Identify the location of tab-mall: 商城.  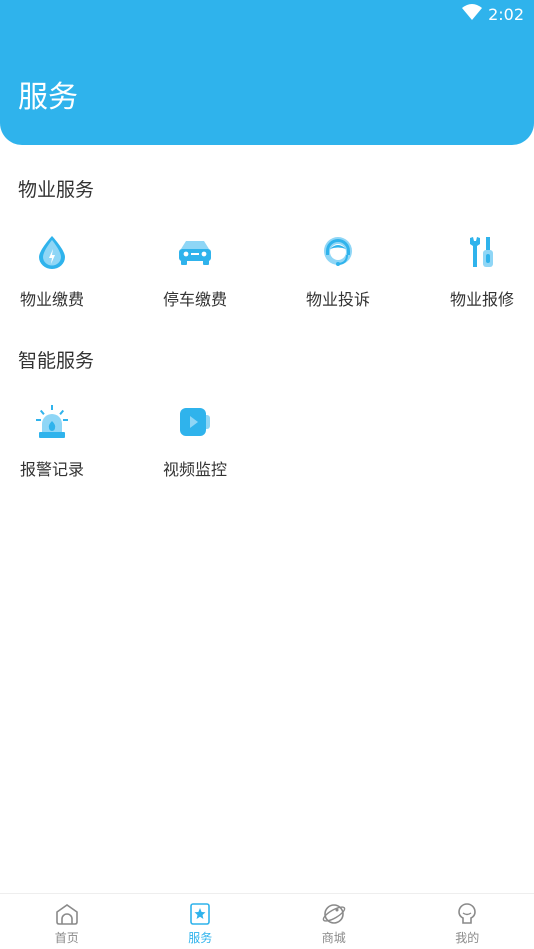
(334, 921).